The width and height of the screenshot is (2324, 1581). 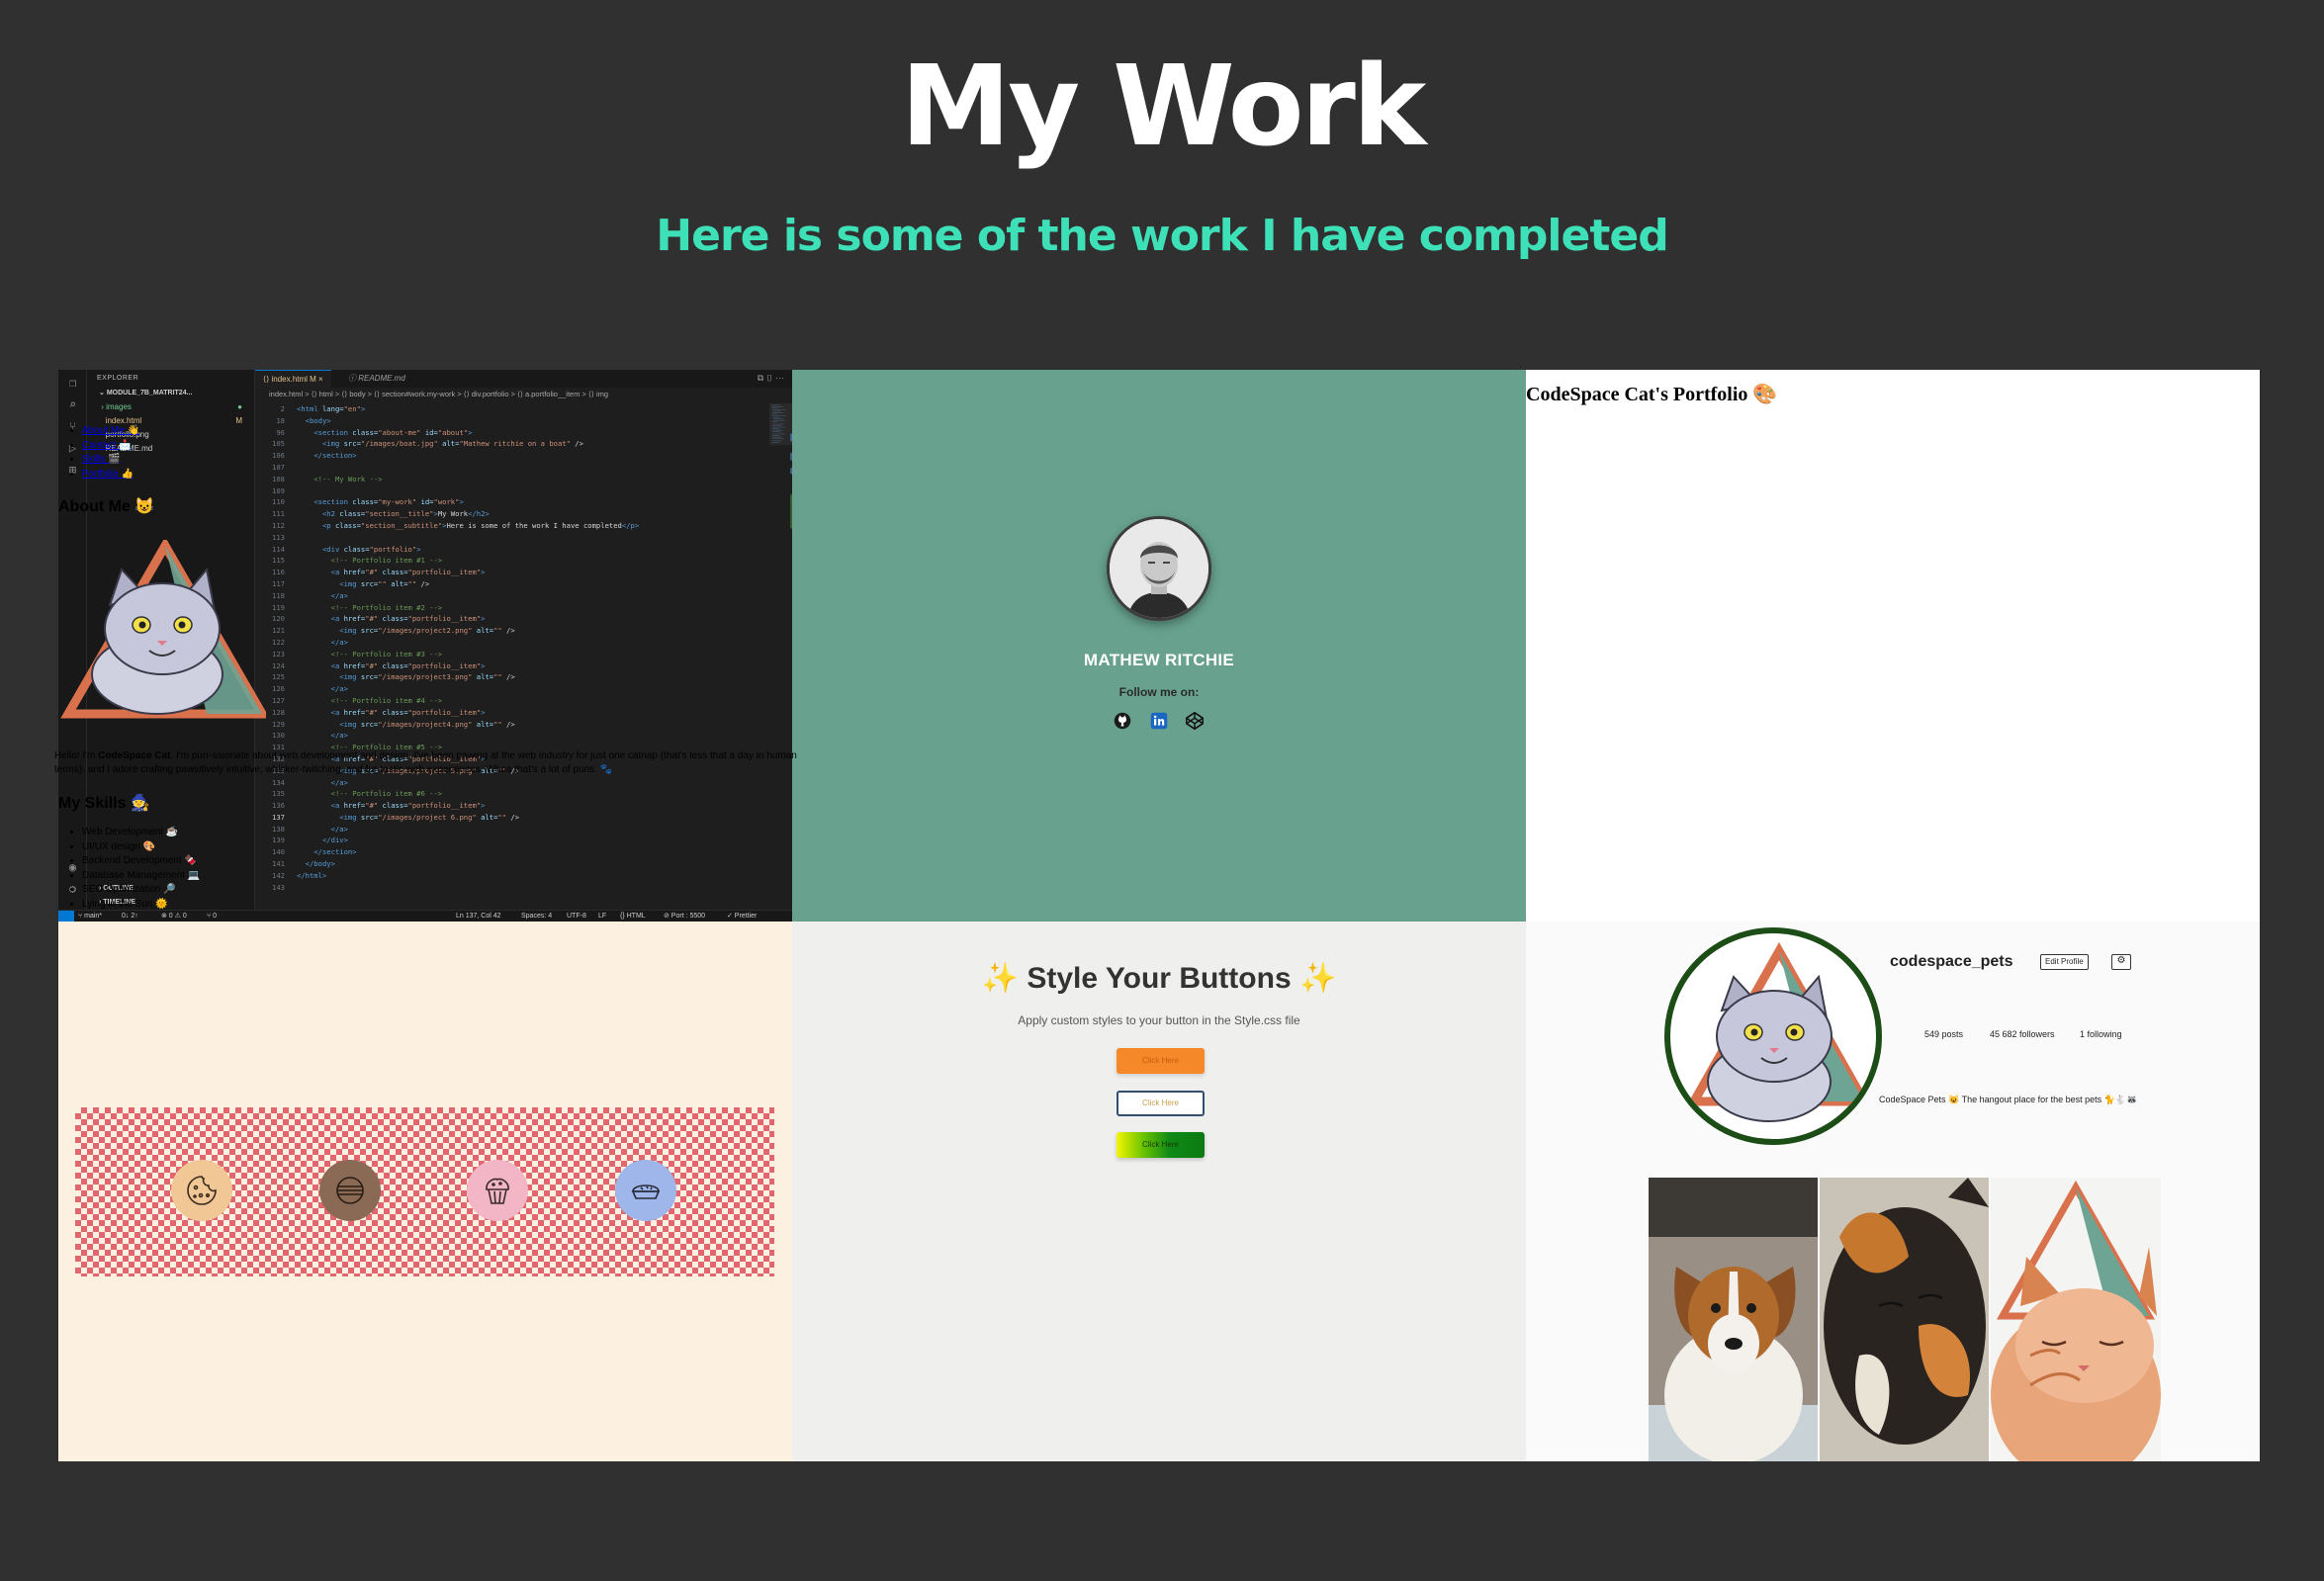 What do you see at coordinates (278, 514) in the screenshot?
I see `line-number: 111` at bounding box center [278, 514].